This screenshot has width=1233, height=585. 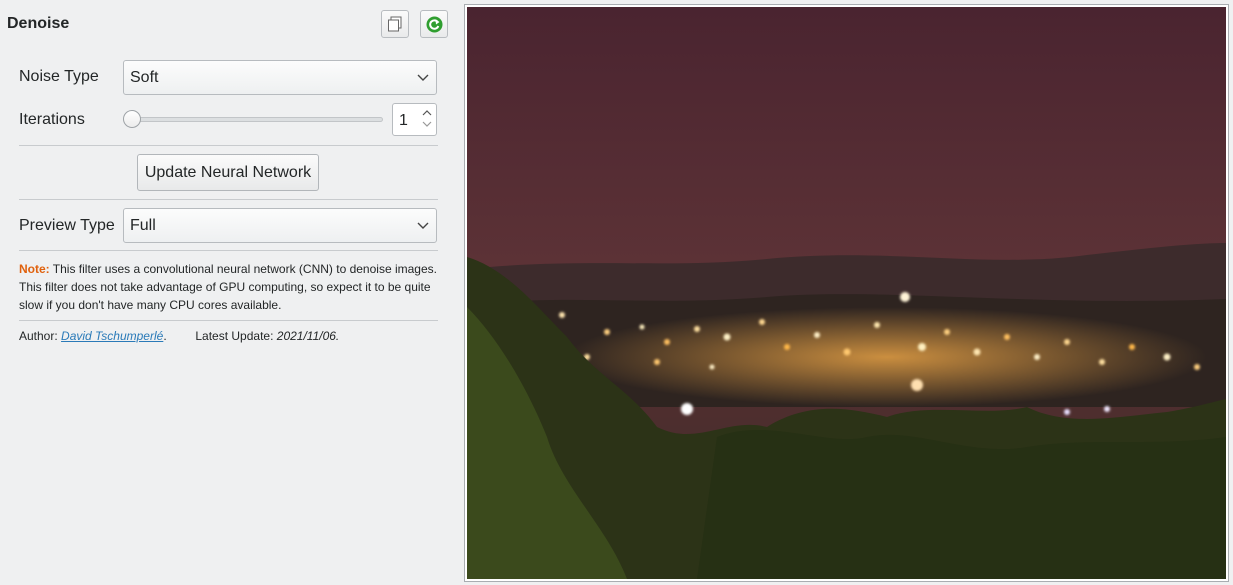 I want to click on noise-type-select: Soft, so click(x=280, y=77).